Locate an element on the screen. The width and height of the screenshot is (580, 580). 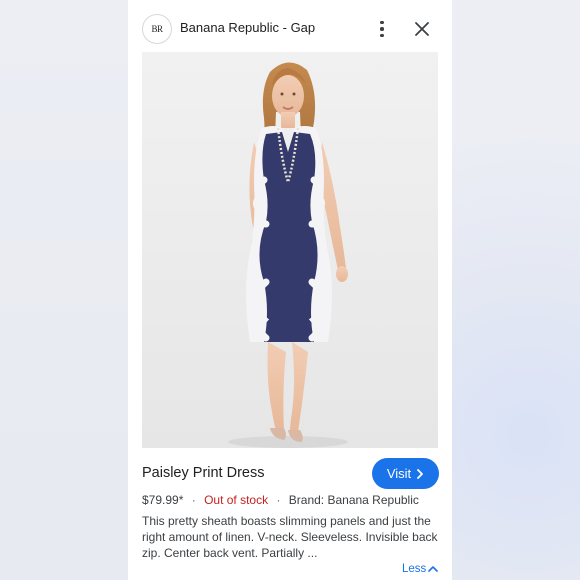
close-icon is located at coordinates (422, 29).